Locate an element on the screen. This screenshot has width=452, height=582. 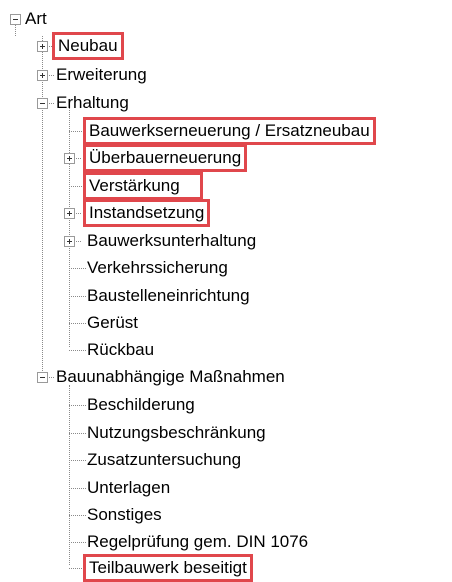
tree-node-label: Überbauerneuerung is located at coordinates (165, 158).